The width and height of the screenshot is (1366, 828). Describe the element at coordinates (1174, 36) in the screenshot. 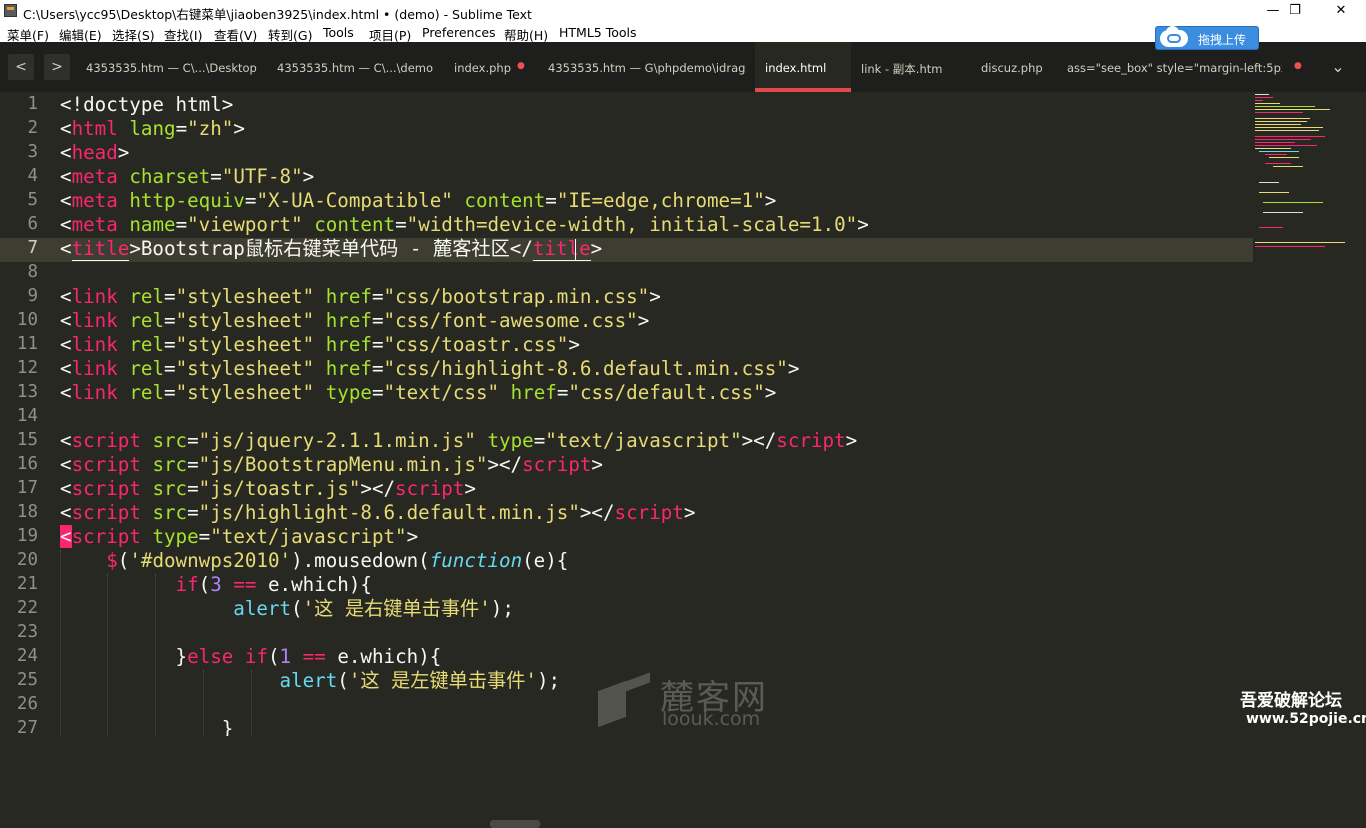

I see `cloud-icon` at that location.